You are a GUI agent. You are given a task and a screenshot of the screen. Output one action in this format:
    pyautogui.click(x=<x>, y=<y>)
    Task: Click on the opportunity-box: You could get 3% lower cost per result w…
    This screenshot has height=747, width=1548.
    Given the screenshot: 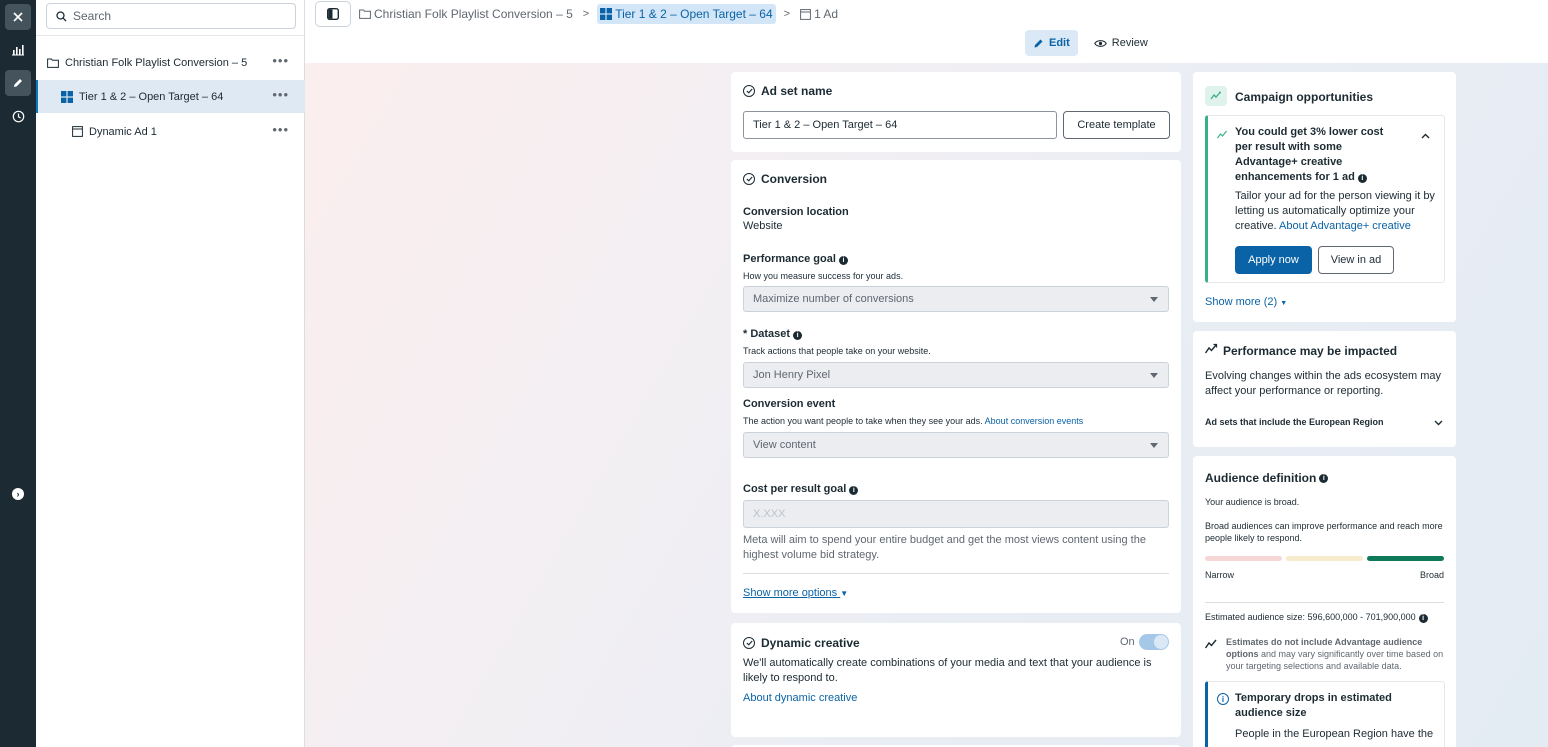 What is the action you would take?
    pyautogui.click(x=1325, y=199)
    